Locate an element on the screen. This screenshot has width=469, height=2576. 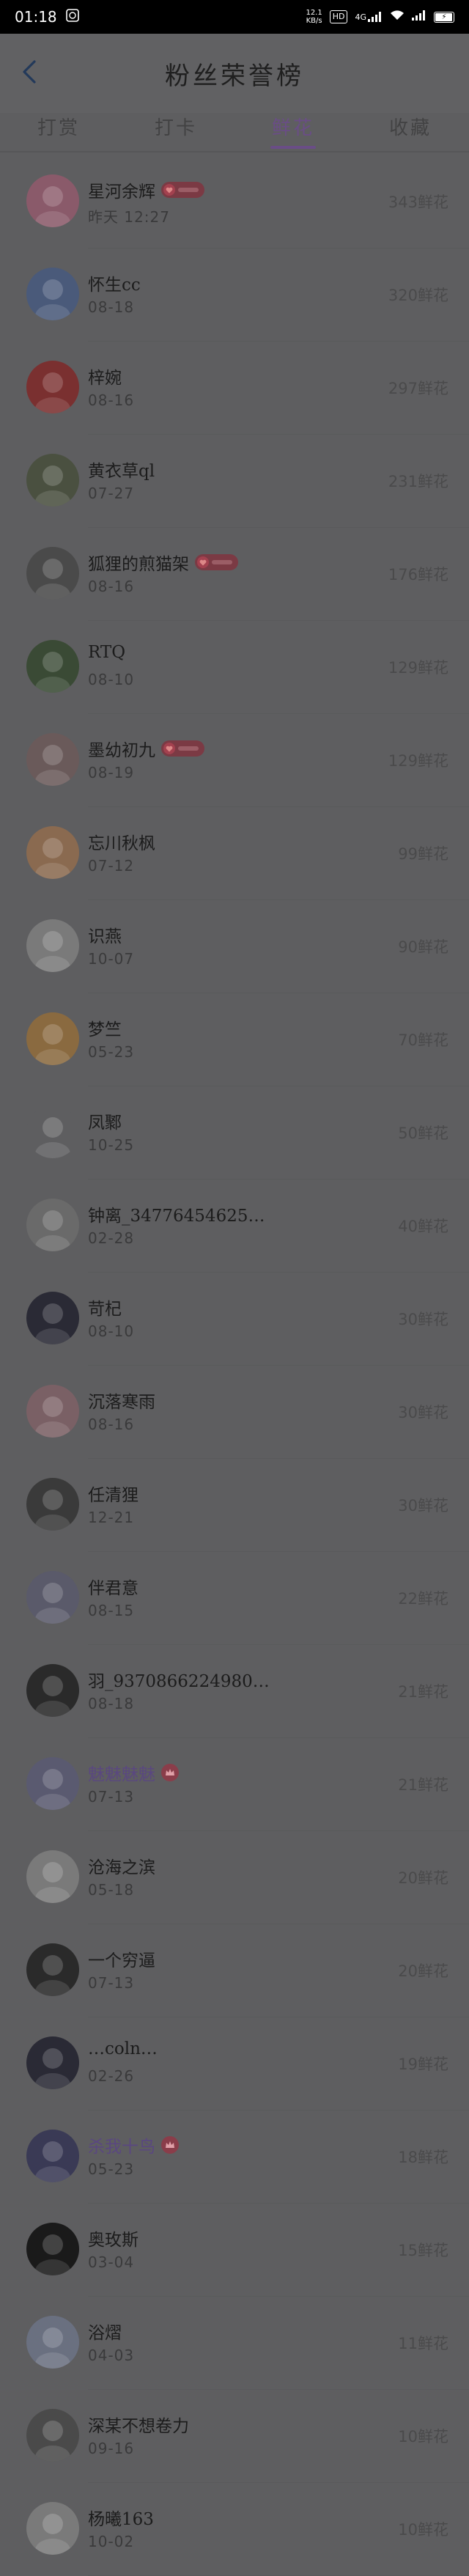
user-name: 杀我十鸟 is located at coordinates (121, 2147).